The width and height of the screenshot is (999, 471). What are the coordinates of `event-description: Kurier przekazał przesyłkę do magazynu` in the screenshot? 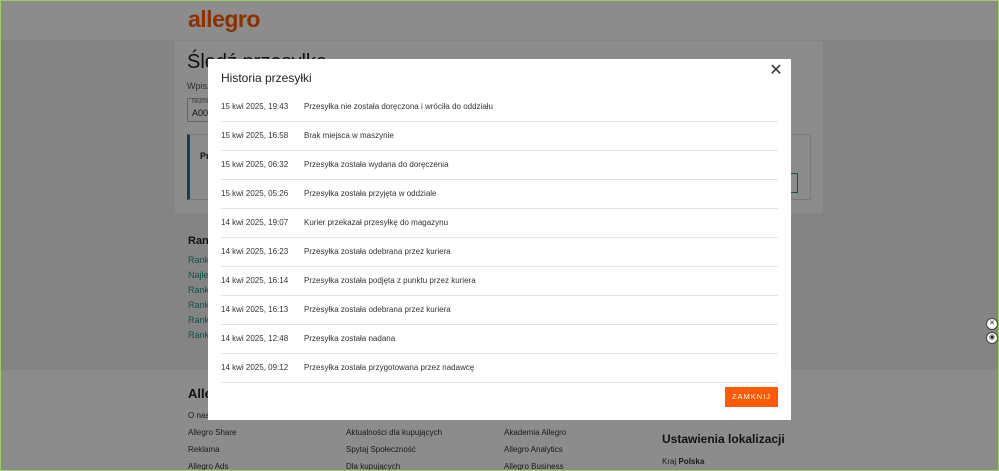 It's located at (376, 222).